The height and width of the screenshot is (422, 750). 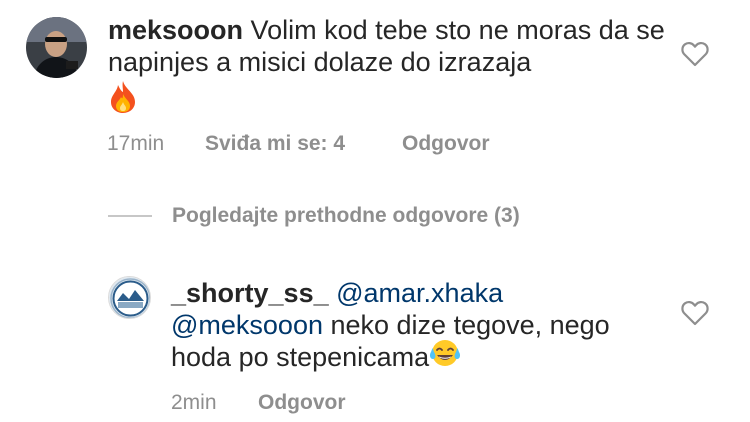 What do you see at coordinates (446, 144) in the screenshot?
I see `comment-reply-button: Odgovor` at bounding box center [446, 144].